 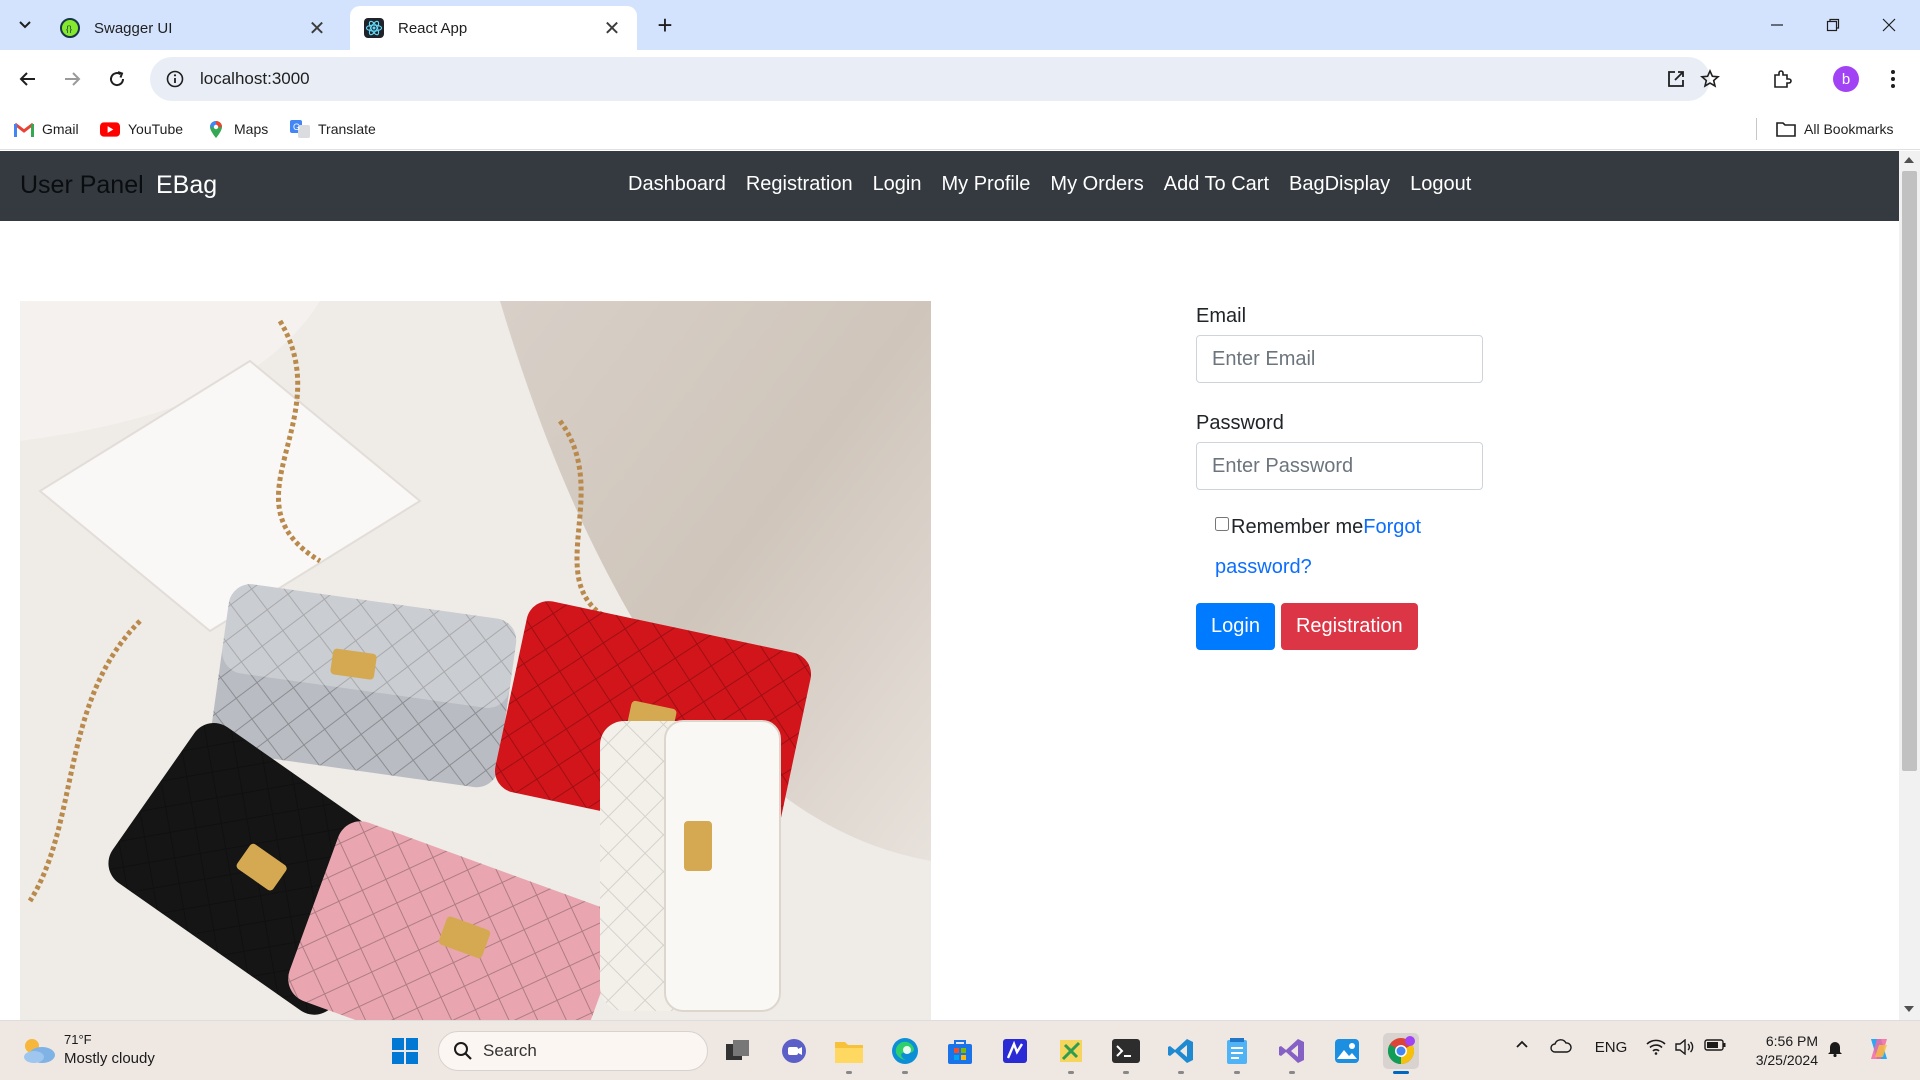 I want to click on close-icon, so click(x=1889, y=25).